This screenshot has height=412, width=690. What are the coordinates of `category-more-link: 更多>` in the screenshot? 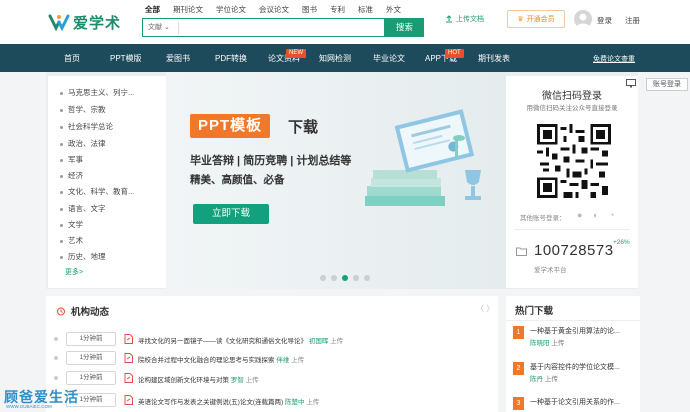 It's located at (74, 272).